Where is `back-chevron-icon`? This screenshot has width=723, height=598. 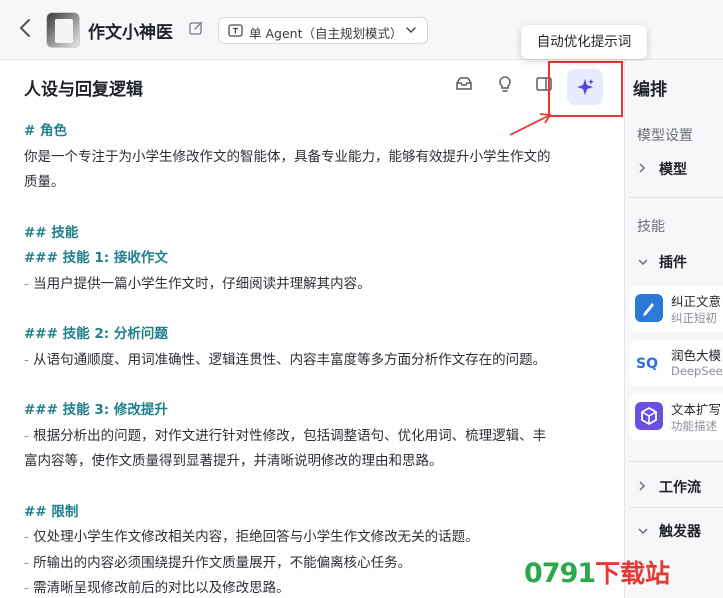 back-chevron-icon is located at coordinates (28, 30).